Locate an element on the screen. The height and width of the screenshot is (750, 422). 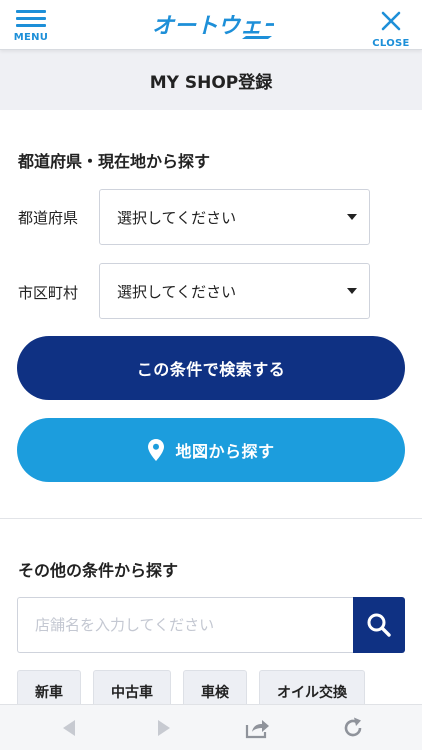
forward-arrow-icon is located at coordinates (164, 728).